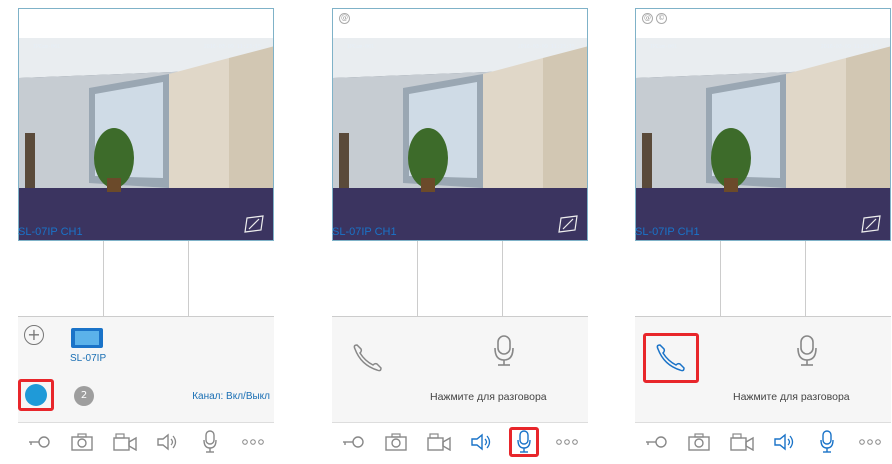 This screenshot has height=464, width=892. I want to click on top-bar: @, so click(460, 23).